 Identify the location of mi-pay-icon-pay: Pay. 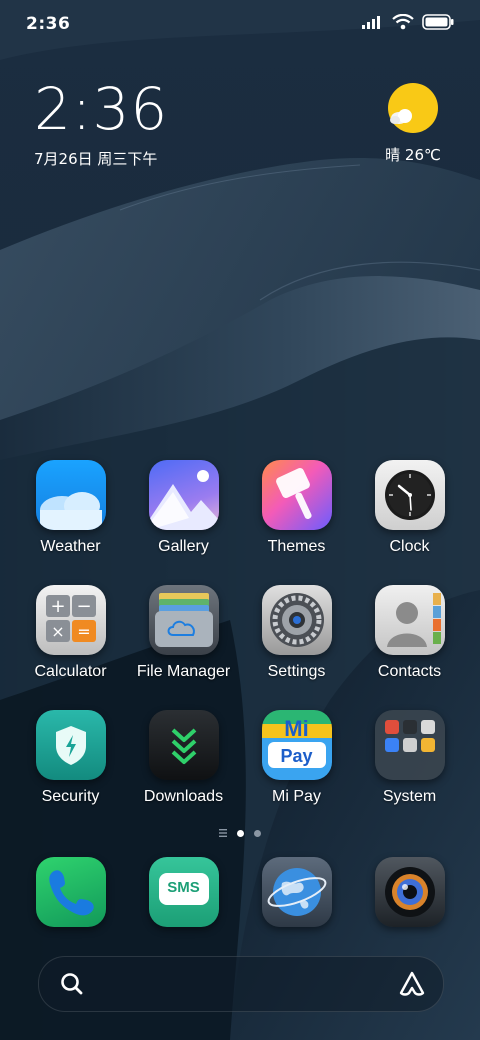
(296, 756).